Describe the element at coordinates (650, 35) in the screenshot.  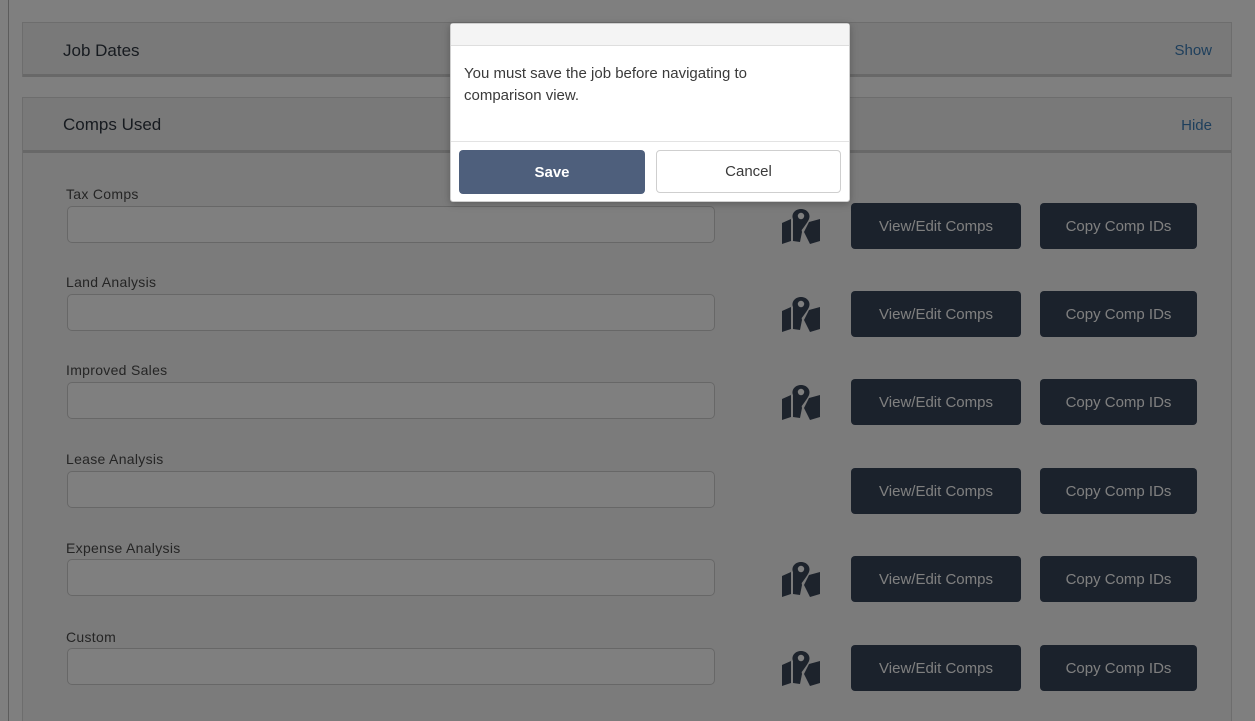
I see `dialog-header` at that location.